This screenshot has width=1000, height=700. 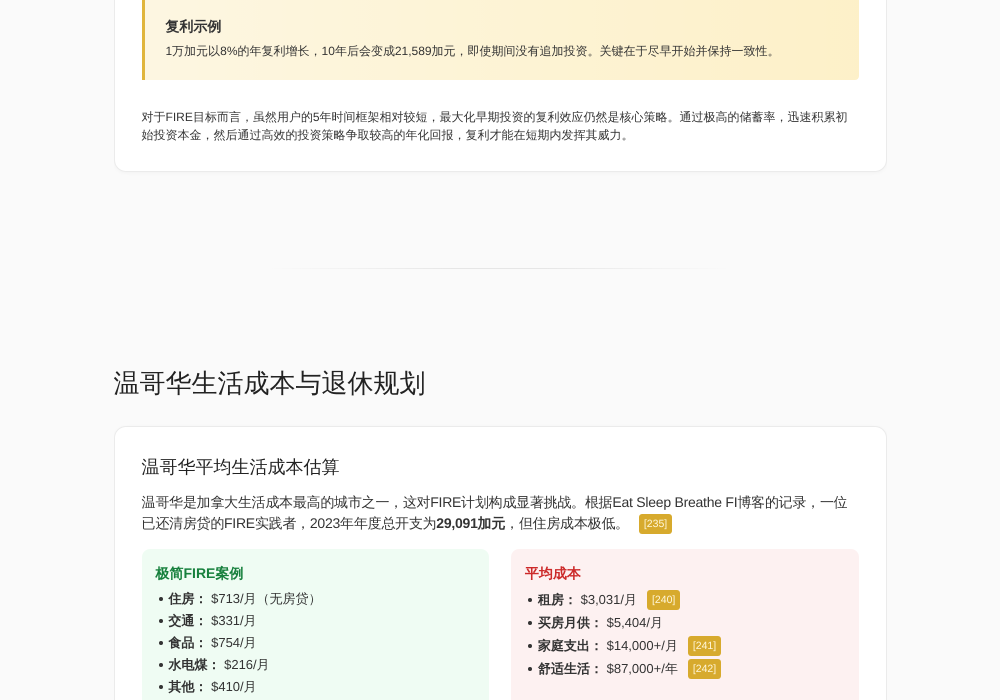 I want to click on citation-link: [240], so click(x=663, y=600).